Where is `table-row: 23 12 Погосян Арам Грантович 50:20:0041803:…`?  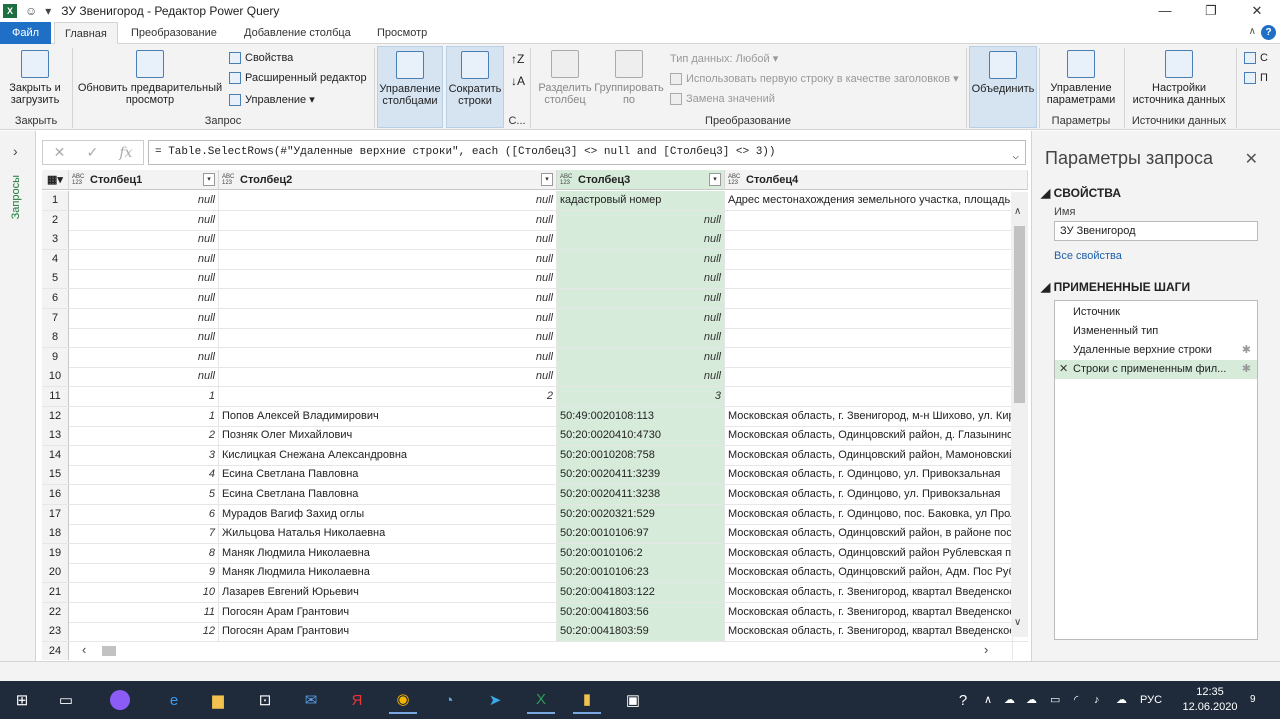 table-row: 23 12 Погосян Арам Грантович 50:20:0041803:… is located at coordinates (535, 632).